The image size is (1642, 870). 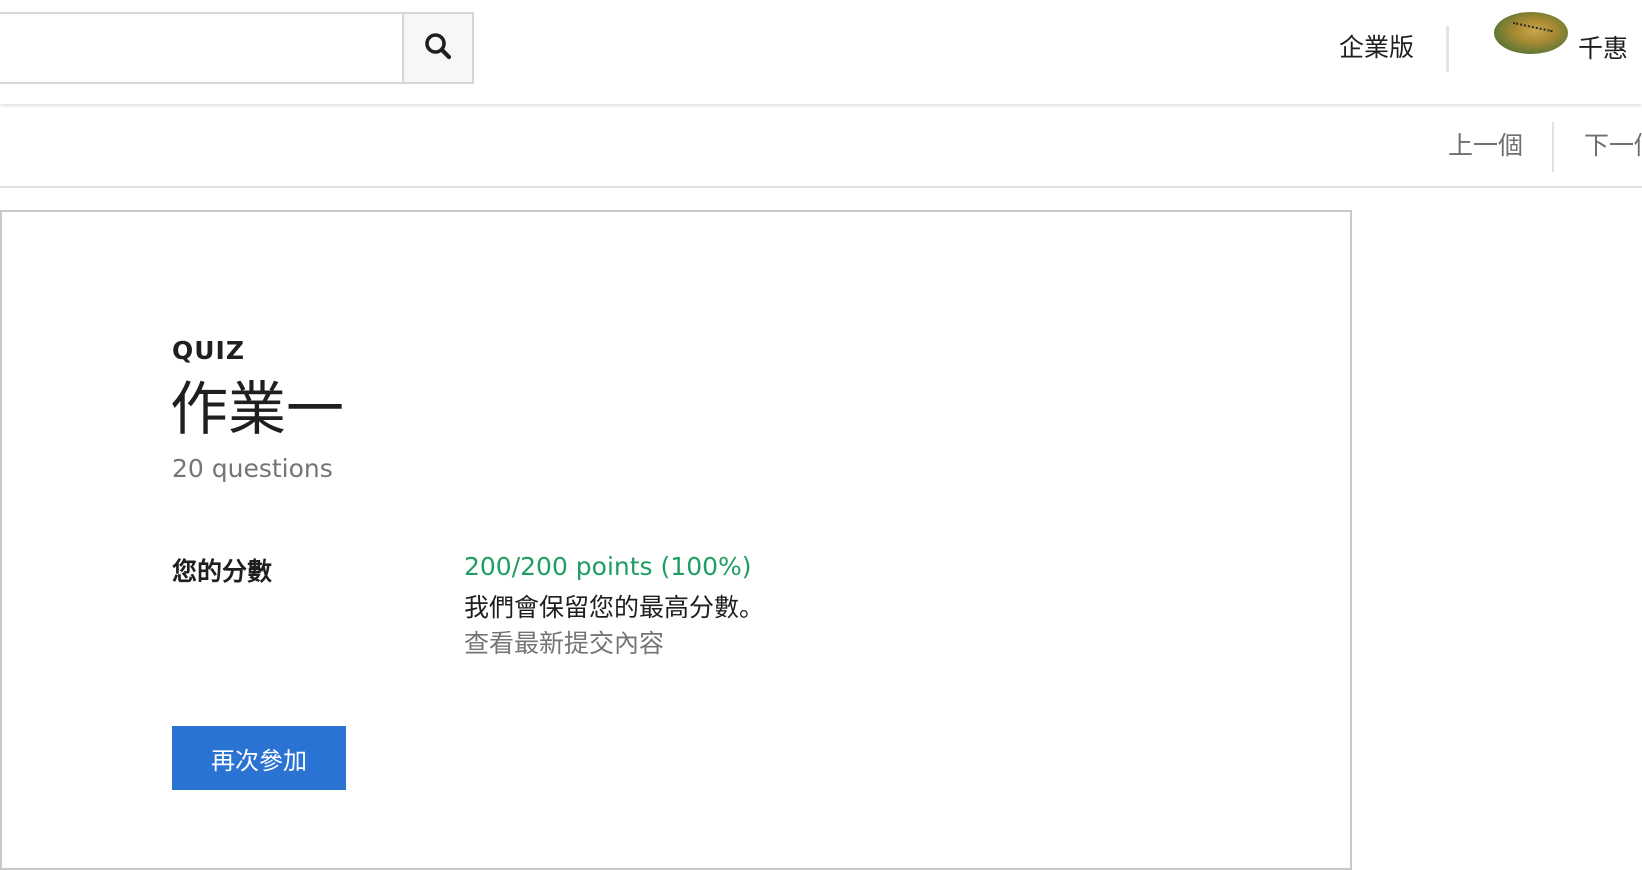 What do you see at coordinates (1613, 146) in the screenshot?
I see `next-item-link: 下一個` at bounding box center [1613, 146].